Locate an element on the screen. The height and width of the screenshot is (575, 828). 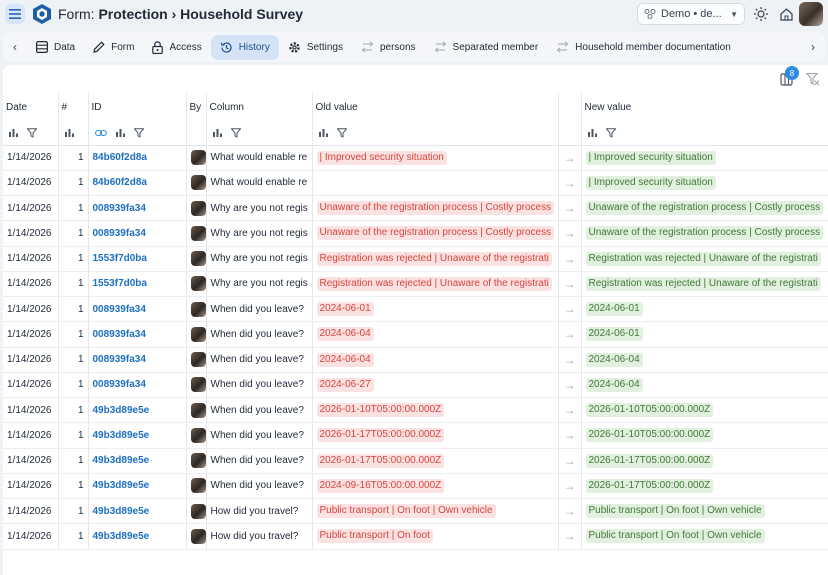
chevron-down-icon: ▼ is located at coordinates (734, 14).